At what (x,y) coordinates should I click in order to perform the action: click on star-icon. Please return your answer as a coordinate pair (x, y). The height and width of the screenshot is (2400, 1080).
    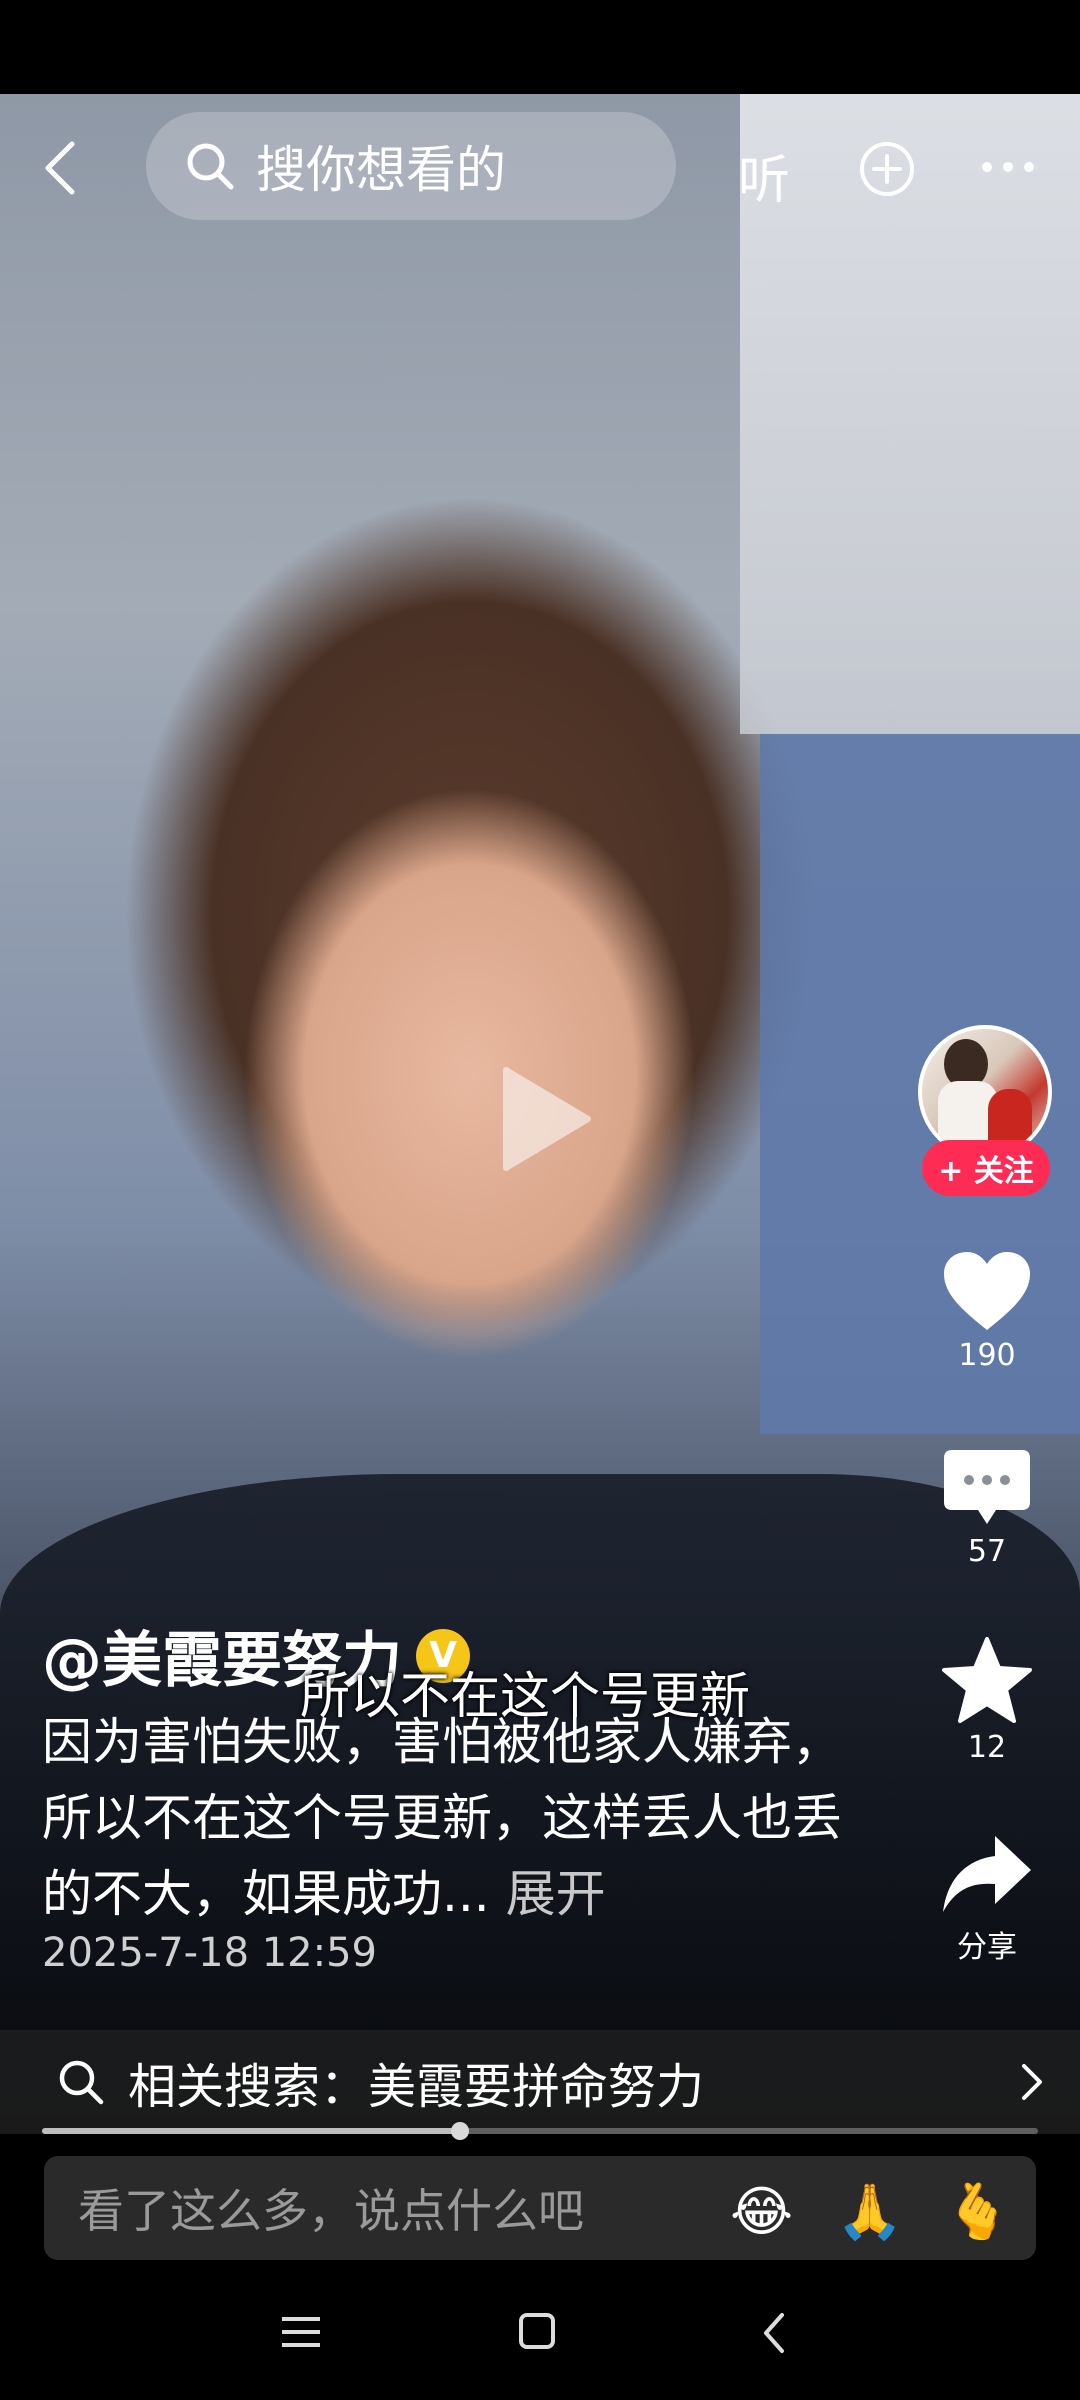
    Looking at the image, I should click on (987, 1680).